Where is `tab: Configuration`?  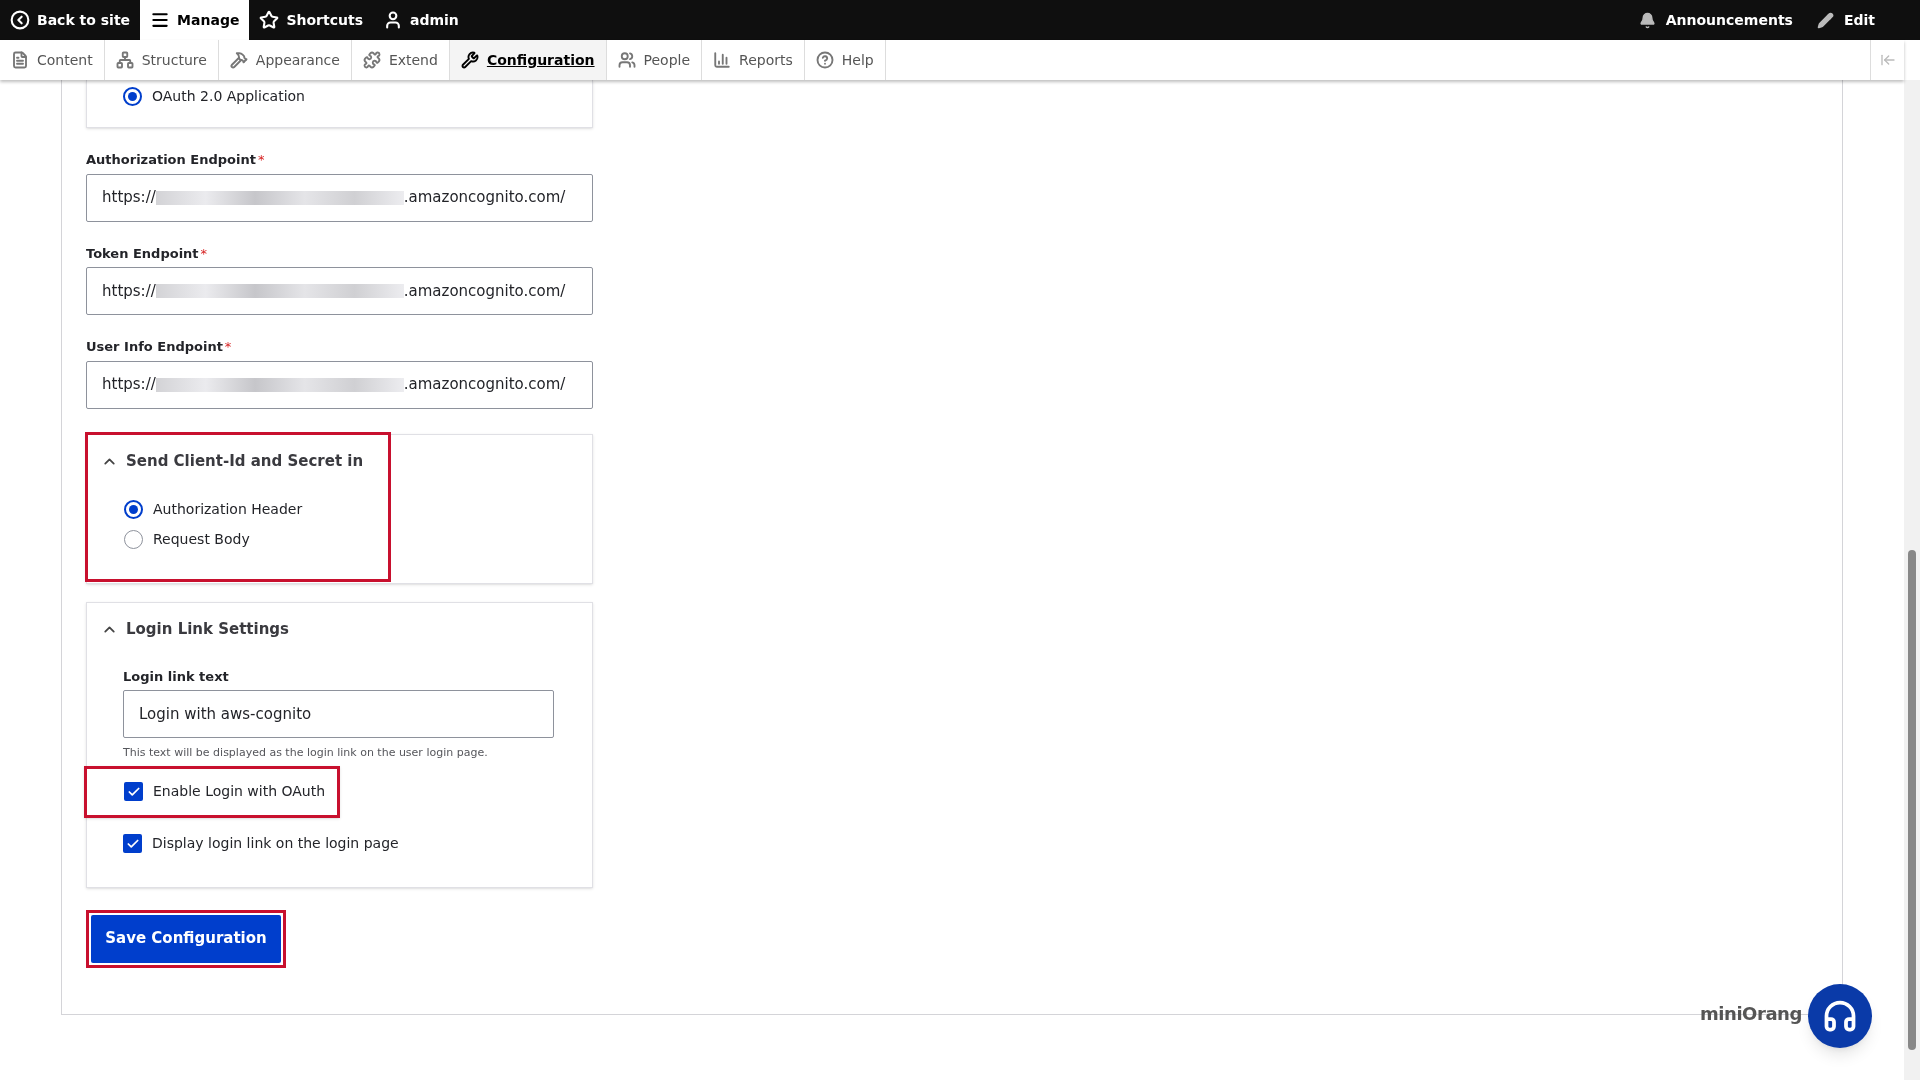
tab: Configuration is located at coordinates (528, 60).